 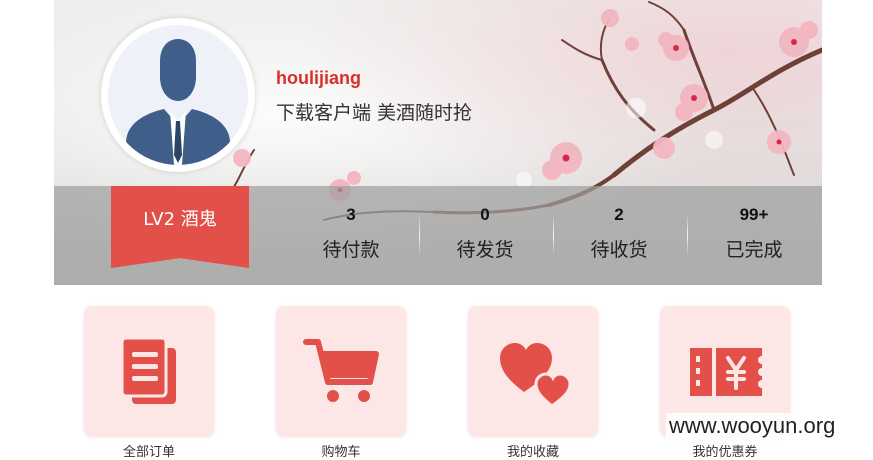 I want to click on stat-count: 0, so click(x=485, y=214).